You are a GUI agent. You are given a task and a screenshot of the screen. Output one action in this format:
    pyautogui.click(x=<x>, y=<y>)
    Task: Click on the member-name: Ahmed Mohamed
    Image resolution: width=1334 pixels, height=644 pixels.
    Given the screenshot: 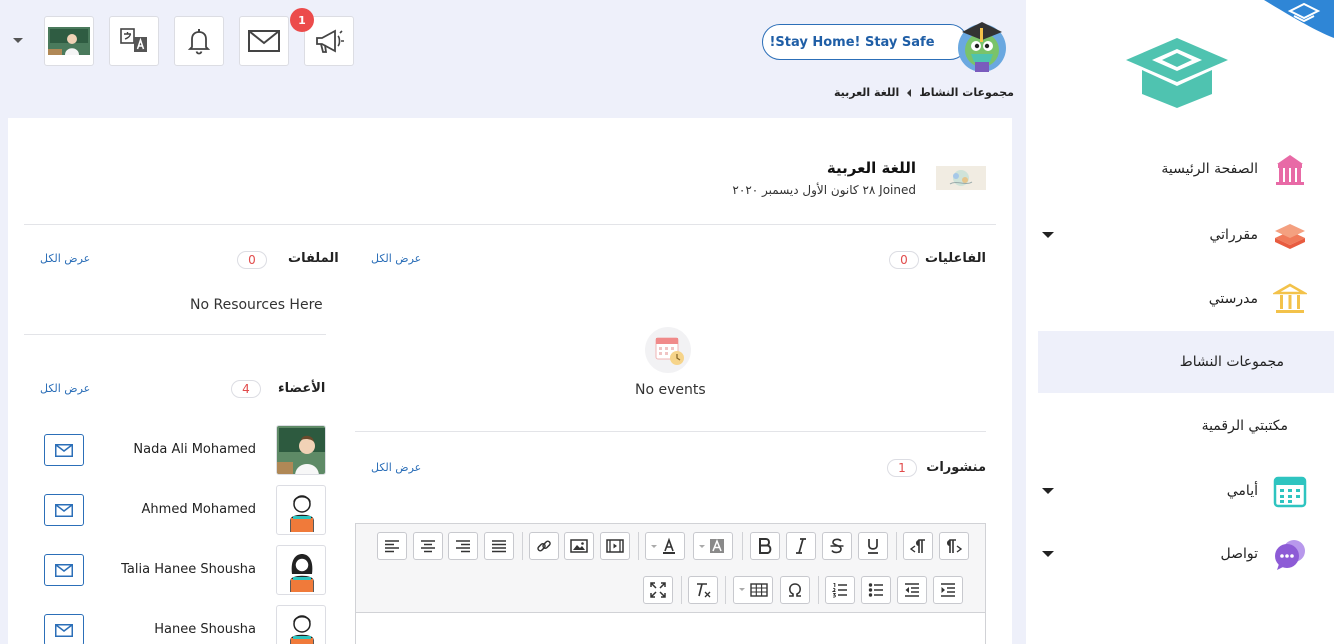 What is the action you would take?
    pyautogui.click(x=199, y=509)
    